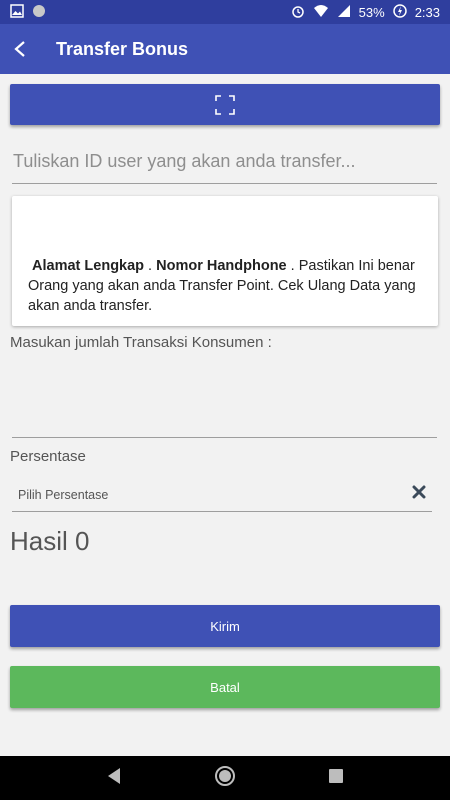  What do you see at coordinates (225, 12) in the screenshot?
I see `status-bar: 53% 2:33` at bounding box center [225, 12].